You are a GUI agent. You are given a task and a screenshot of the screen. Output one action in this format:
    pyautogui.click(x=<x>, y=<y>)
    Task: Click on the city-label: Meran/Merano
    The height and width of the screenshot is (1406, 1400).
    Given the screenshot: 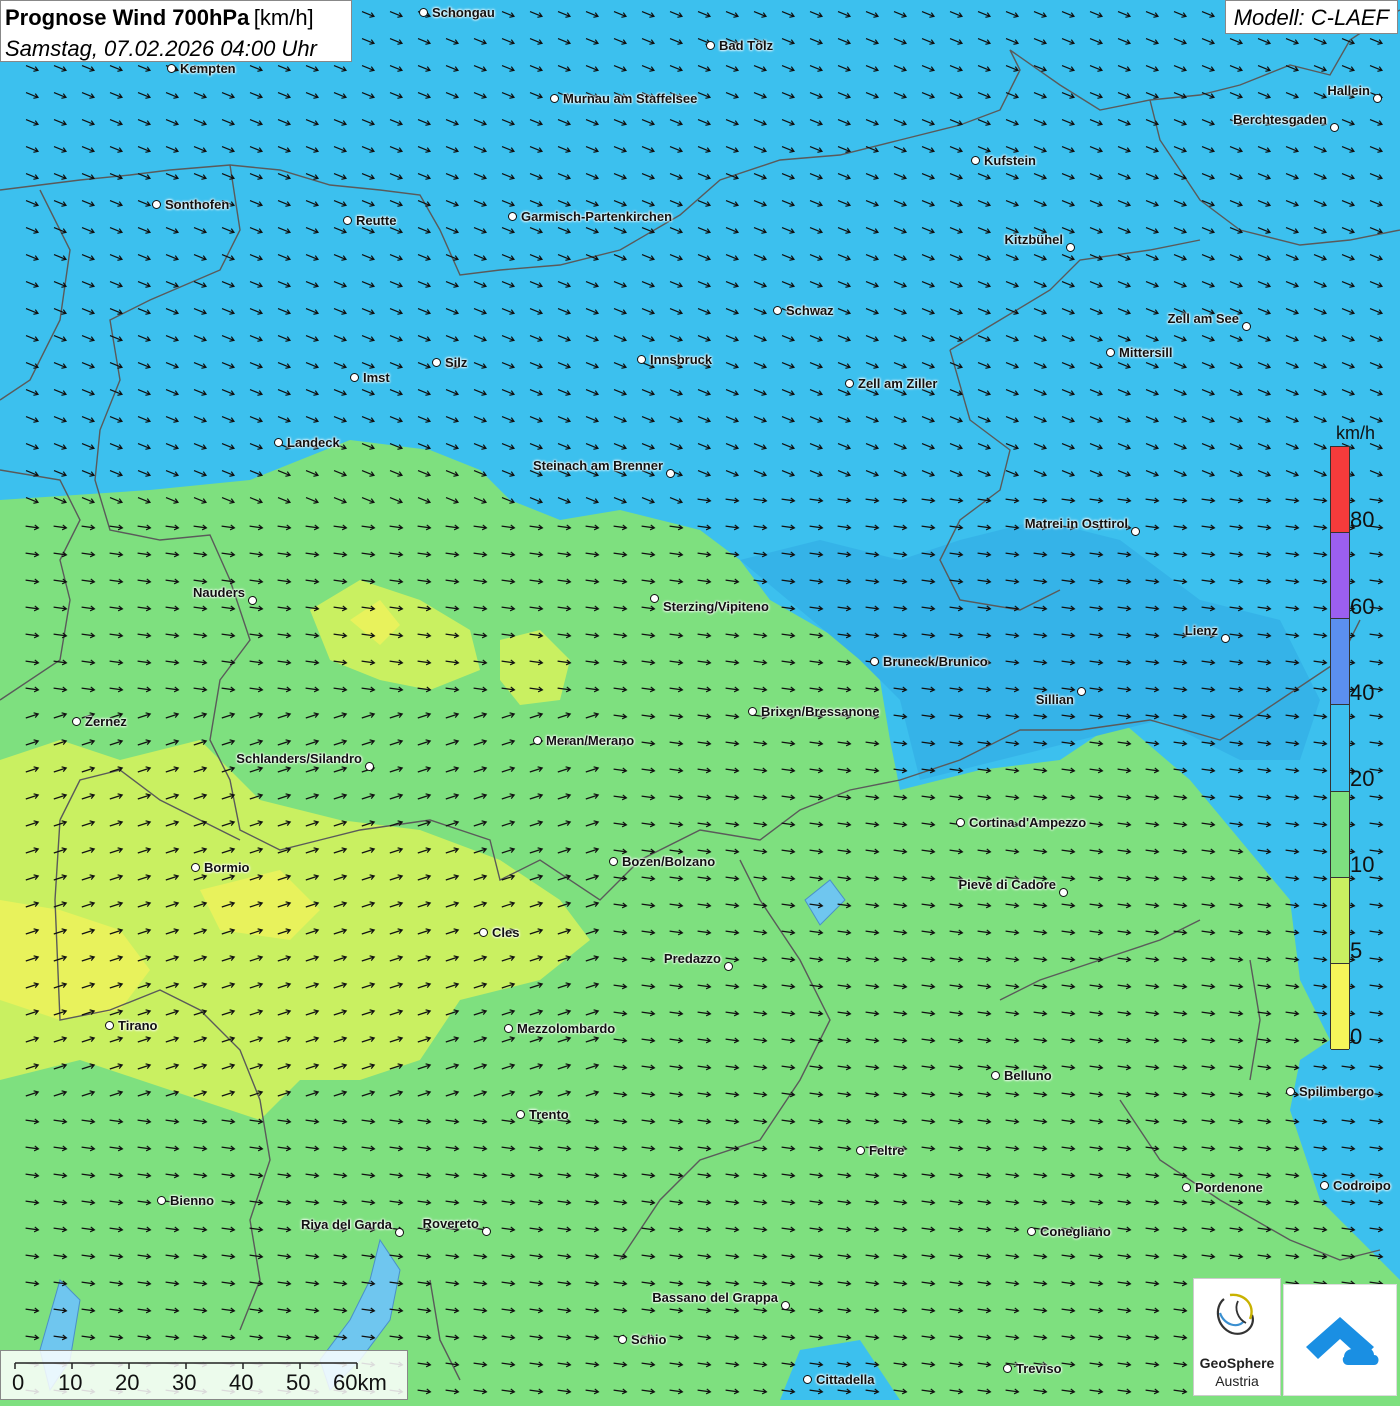 What is the action you would take?
    pyautogui.click(x=590, y=740)
    